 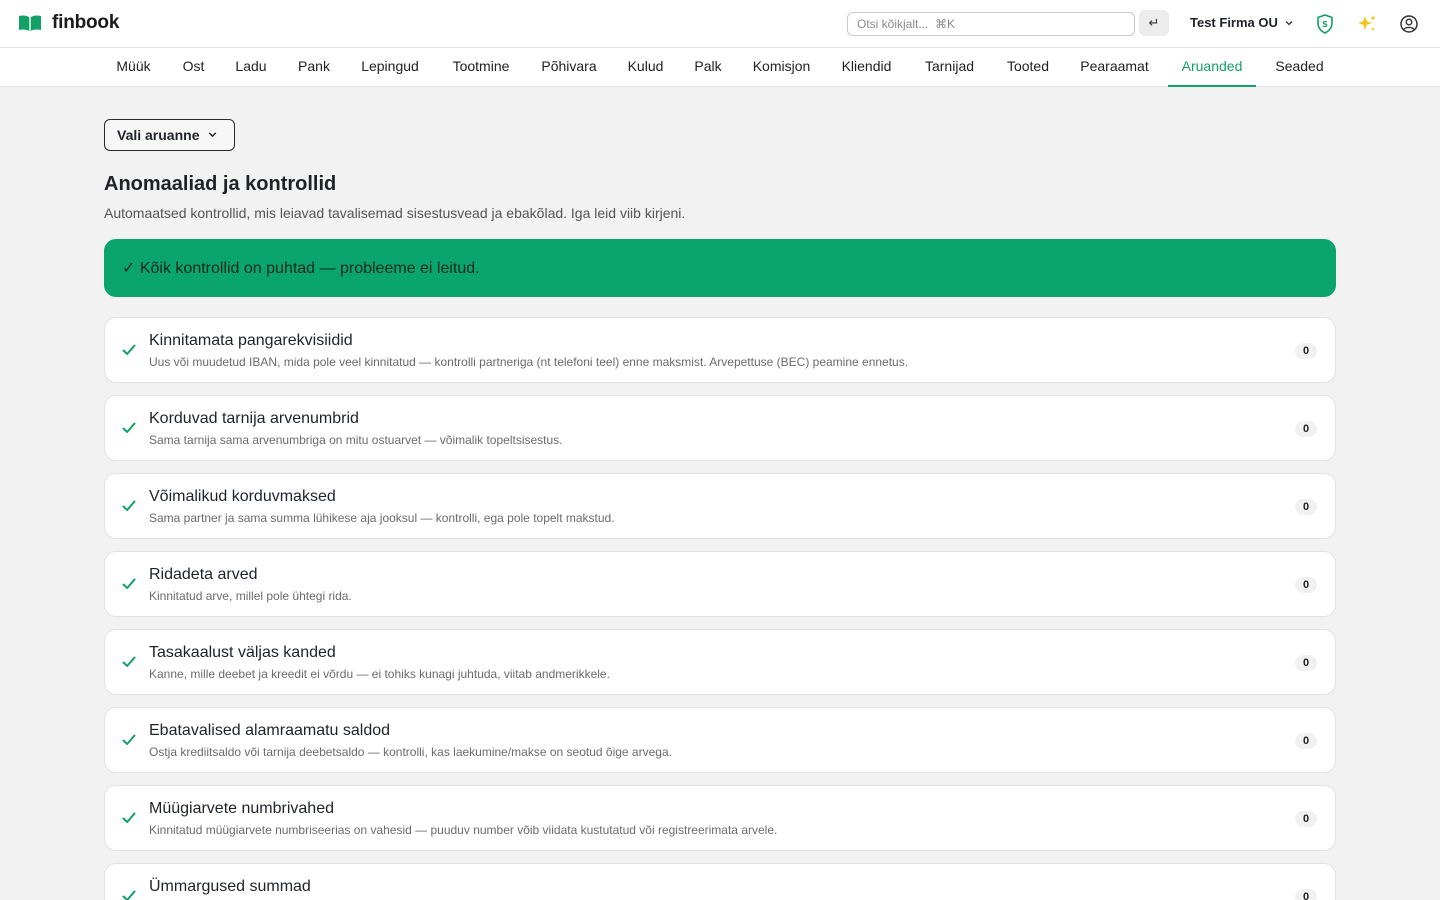 What do you see at coordinates (158, 135) in the screenshot?
I see `report-select-label: Vali aruanne` at bounding box center [158, 135].